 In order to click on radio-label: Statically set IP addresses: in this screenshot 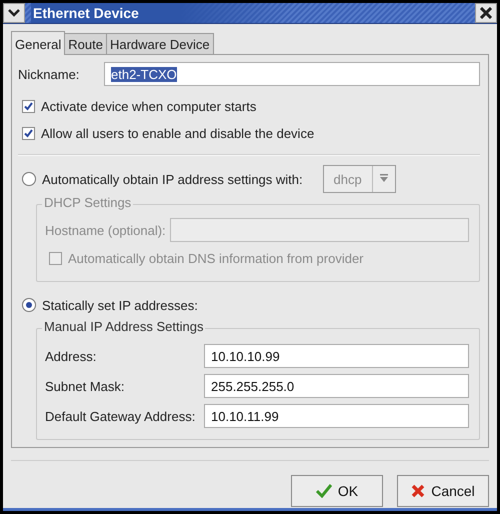, I will do `click(120, 305)`.